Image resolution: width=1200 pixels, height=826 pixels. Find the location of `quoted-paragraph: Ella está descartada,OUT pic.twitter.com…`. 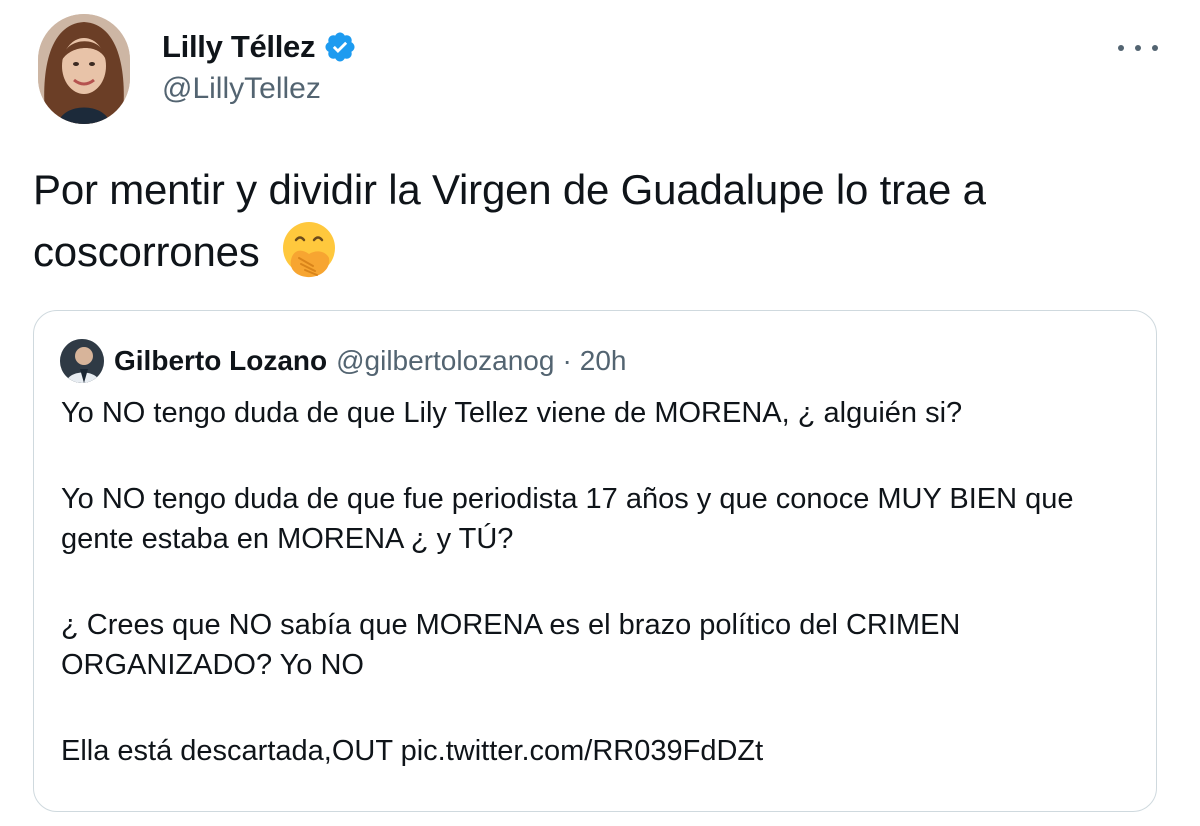

quoted-paragraph: Ella está descartada,OUT pic.twitter.com… is located at coordinates (412, 751).